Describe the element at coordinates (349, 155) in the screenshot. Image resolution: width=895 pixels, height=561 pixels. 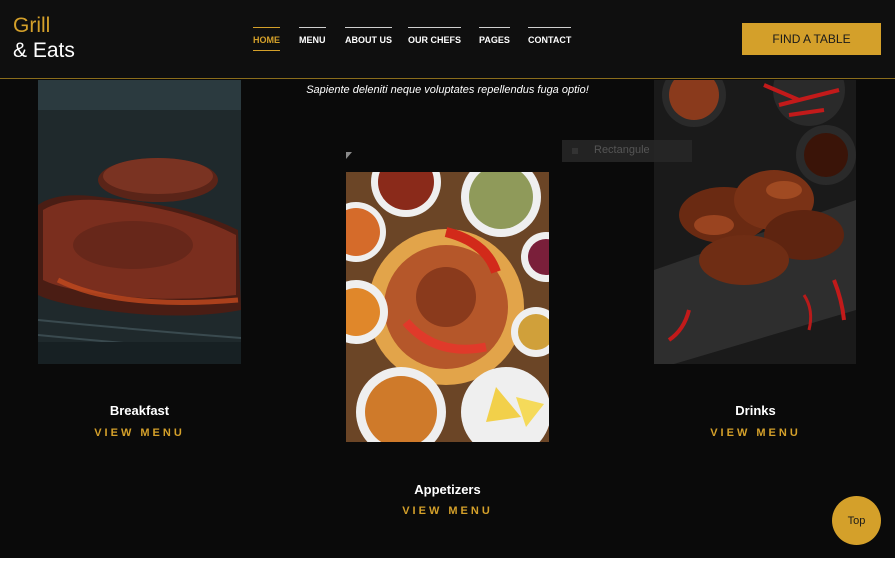
I see `corner-mark-icon` at that location.